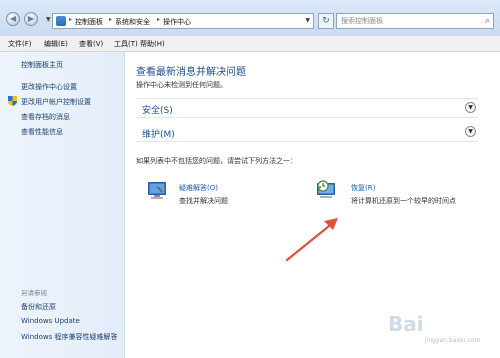 The image size is (500, 358). What do you see at coordinates (34, 293) in the screenshot?
I see `see-also-header: 另请参阅` at bounding box center [34, 293].